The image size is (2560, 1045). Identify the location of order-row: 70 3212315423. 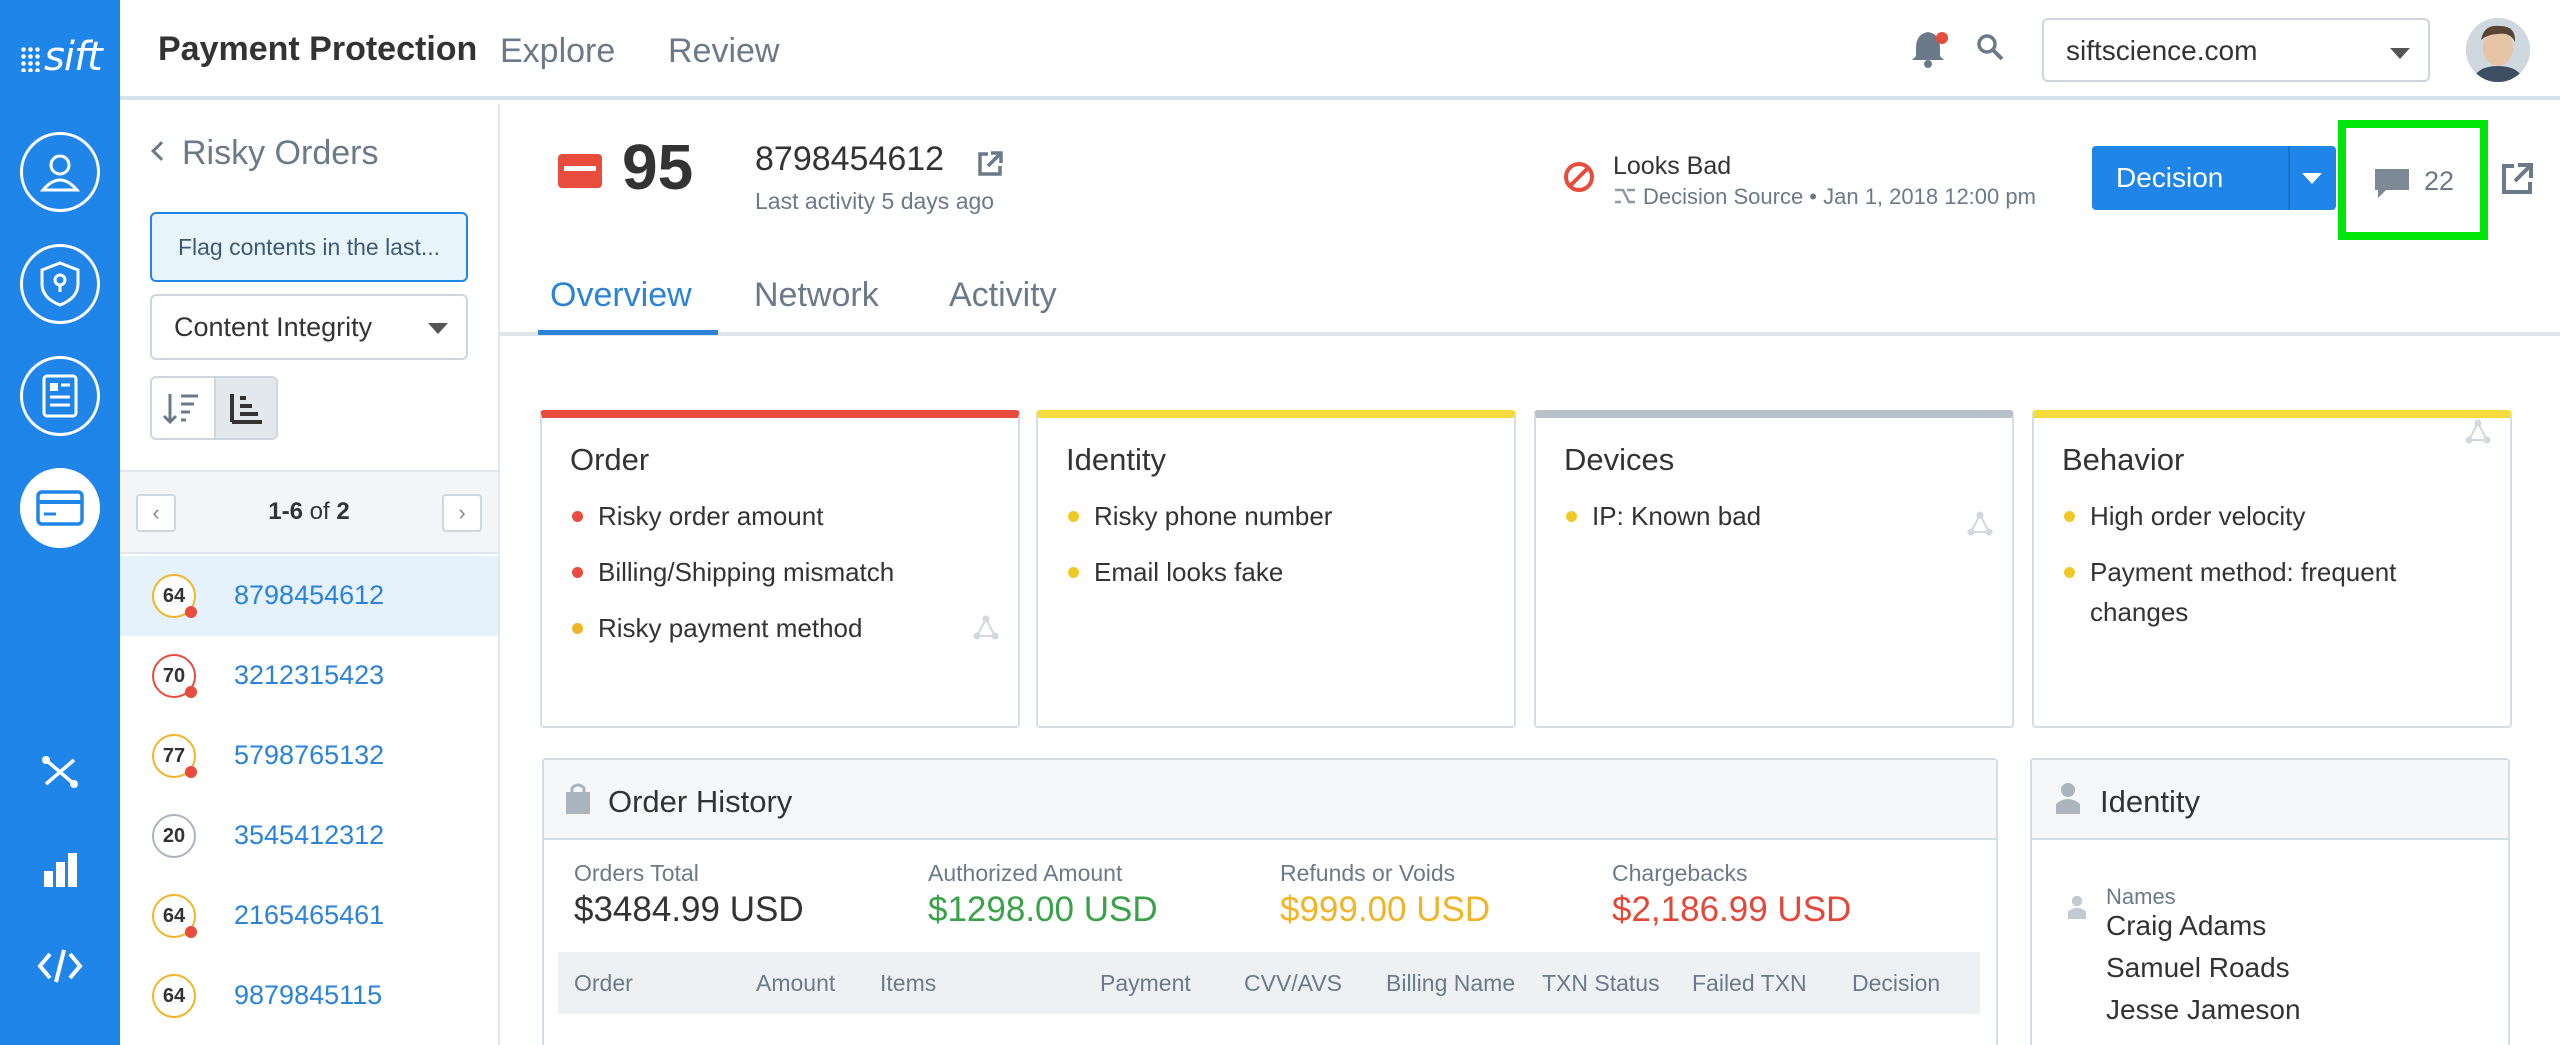
(309, 676).